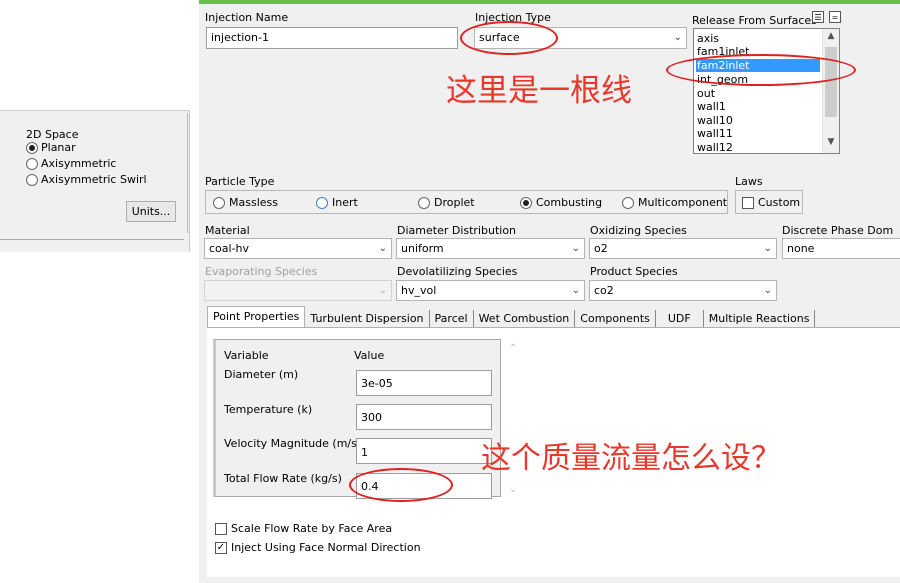 This screenshot has width=900, height=583. What do you see at coordinates (345, 202) in the screenshot?
I see `radio-label: Inert` at bounding box center [345, 202].